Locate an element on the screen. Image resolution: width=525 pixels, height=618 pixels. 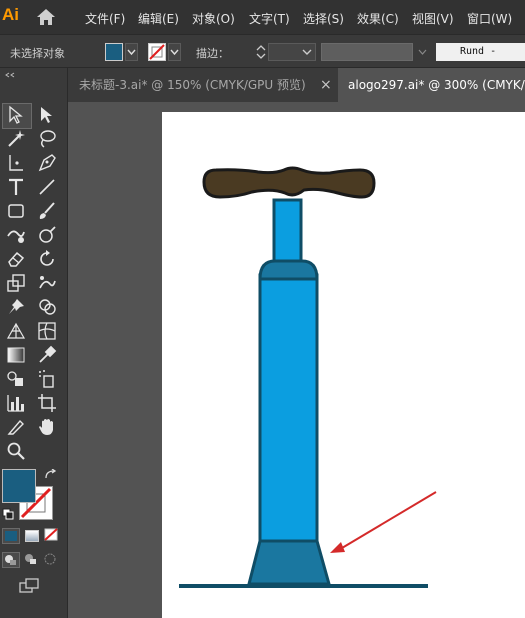
pump-rod is located at coordinates (287, 233).